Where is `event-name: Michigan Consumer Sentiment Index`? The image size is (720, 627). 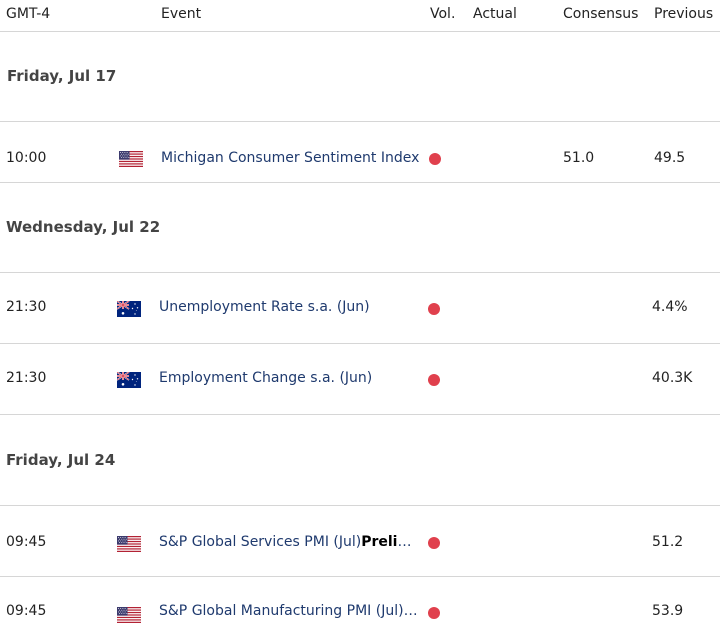 event-name: Michigan Consumer Sentiment Index is located at coordinates (294, 158).